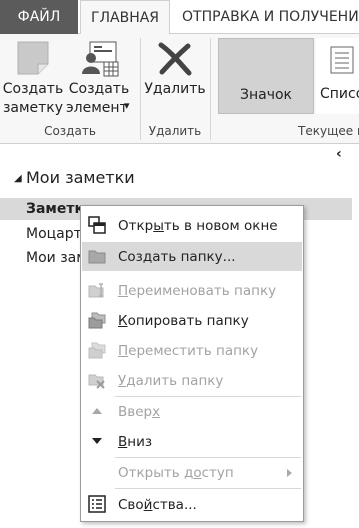 The width and height of the screenshot is (359, 528). I want to click on view-icon-option: Значок, so click(266, 76).